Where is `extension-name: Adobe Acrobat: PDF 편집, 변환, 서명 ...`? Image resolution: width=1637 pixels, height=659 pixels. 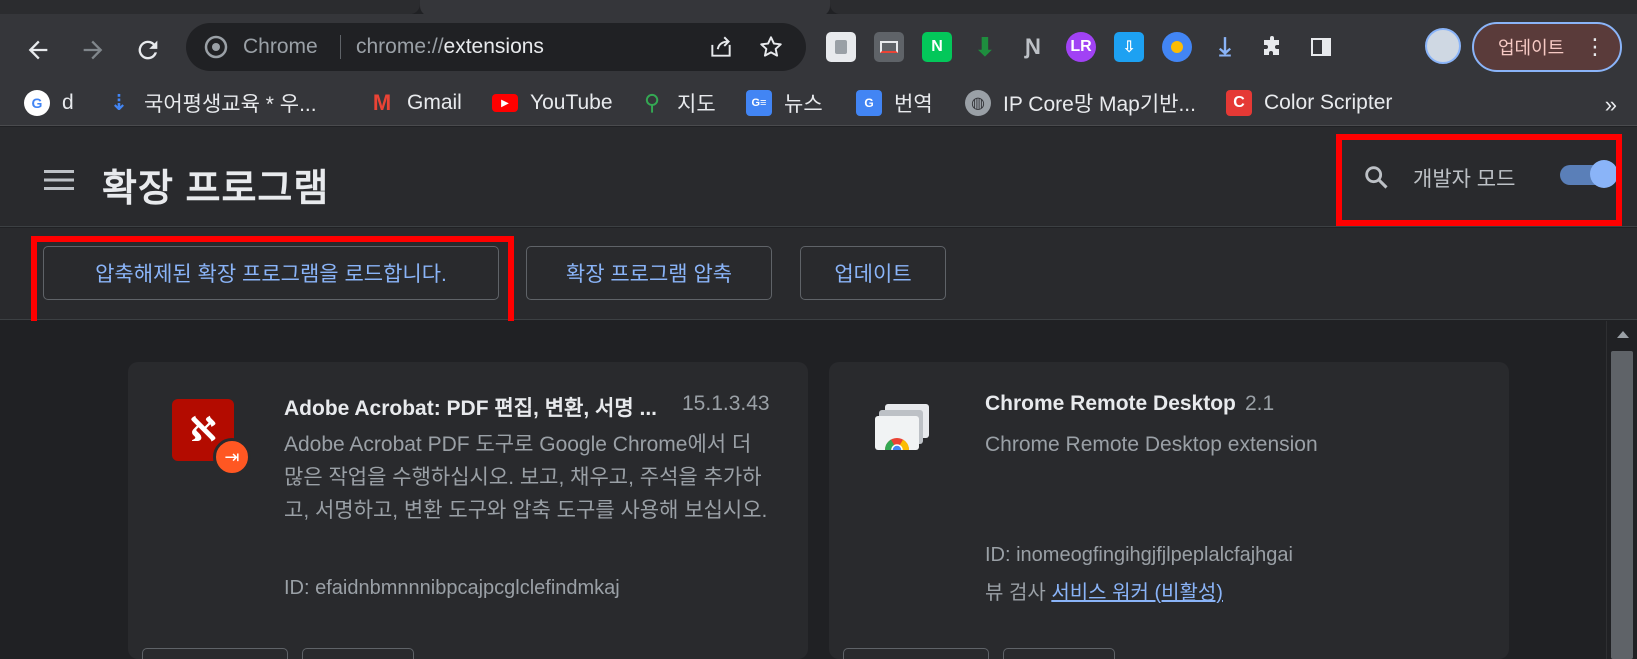 extension-name: Adobe Acrobat: PDF 편집, 변환, 서명 ... is located at coordinates (470, 408).